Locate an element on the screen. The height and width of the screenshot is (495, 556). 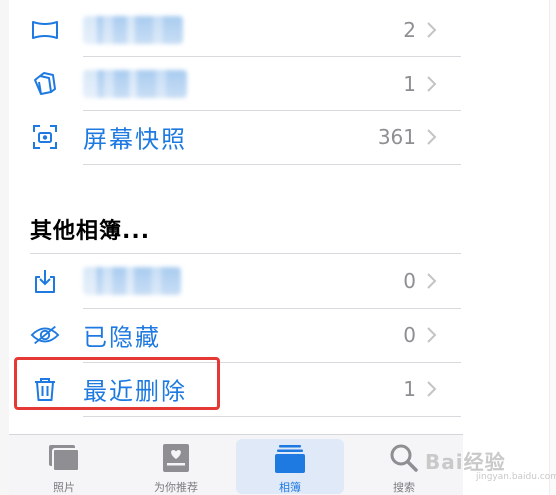
hidden-eye-icon is located at coordinates (45, 335).